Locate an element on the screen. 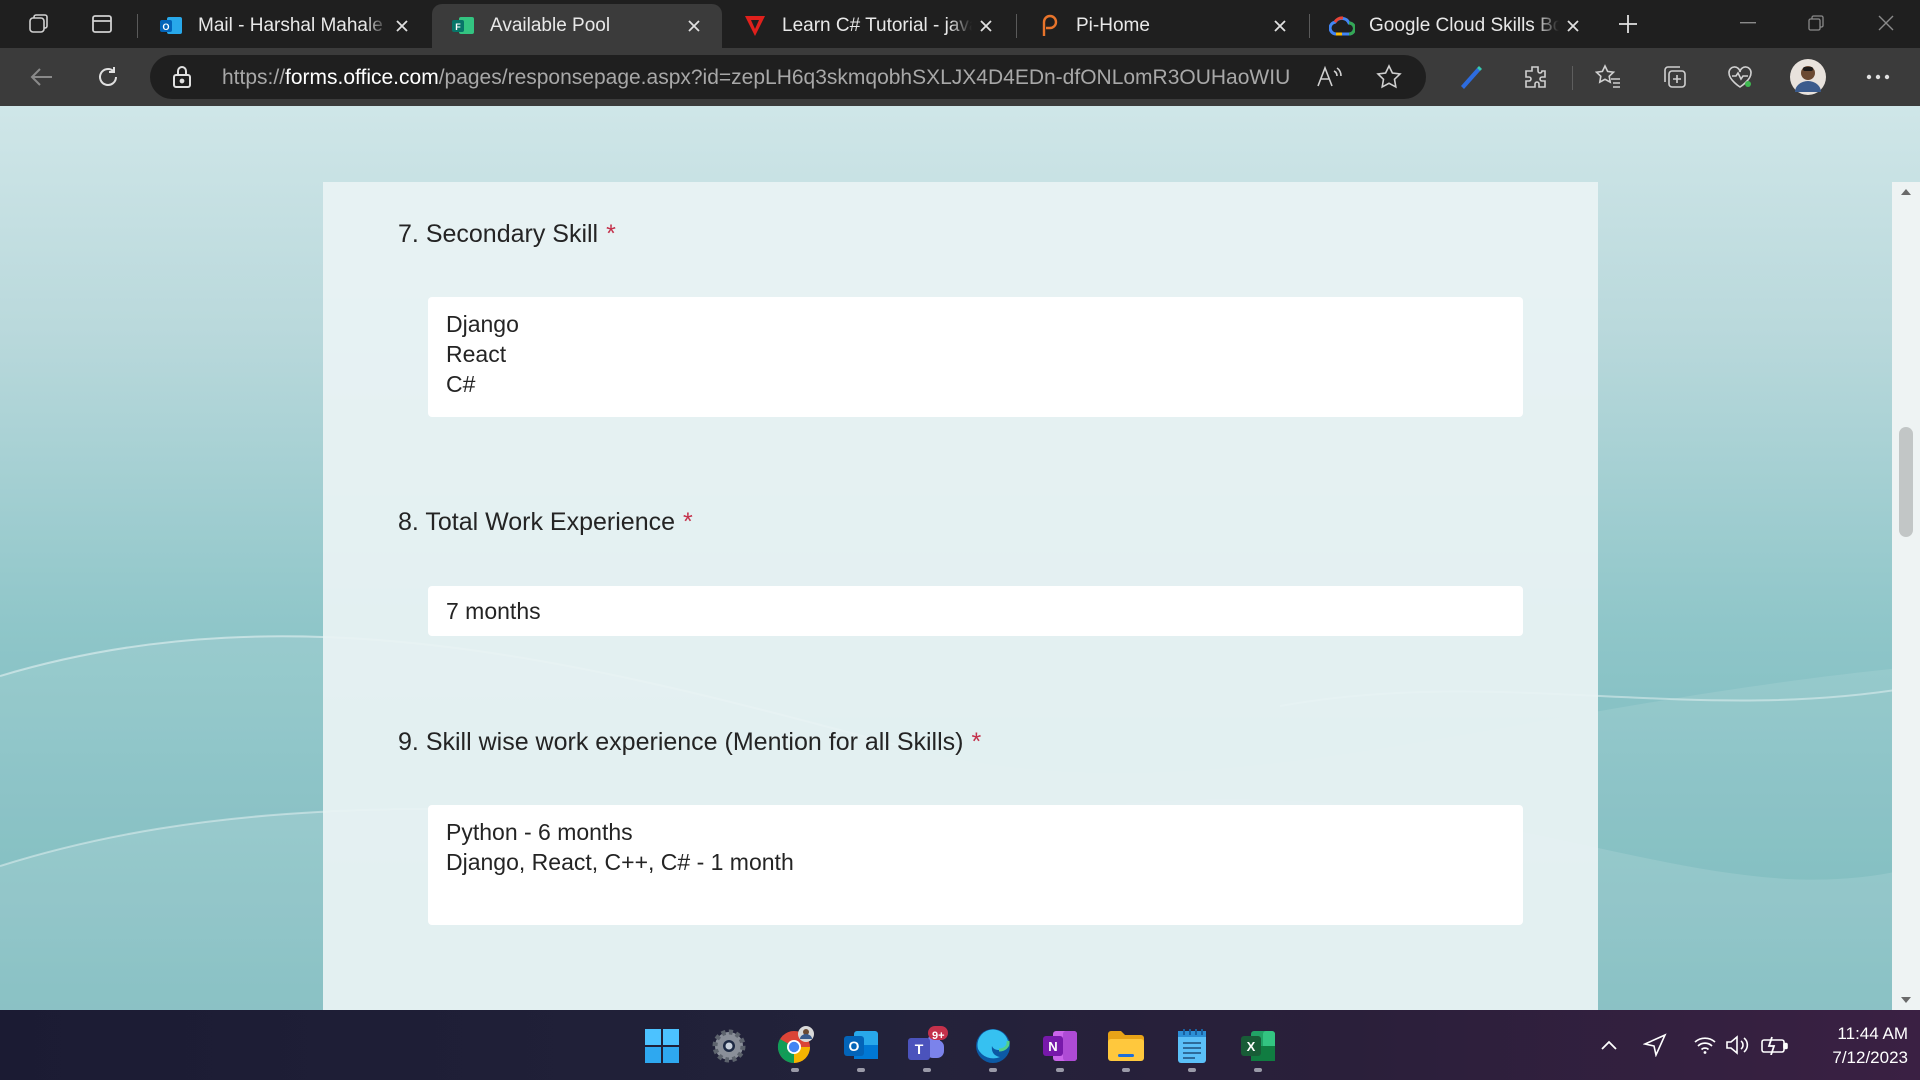 Image resolution: width=1920 pixels, height=1080 pixels. scroll-up-icon is located at coordinates (1906, 192).